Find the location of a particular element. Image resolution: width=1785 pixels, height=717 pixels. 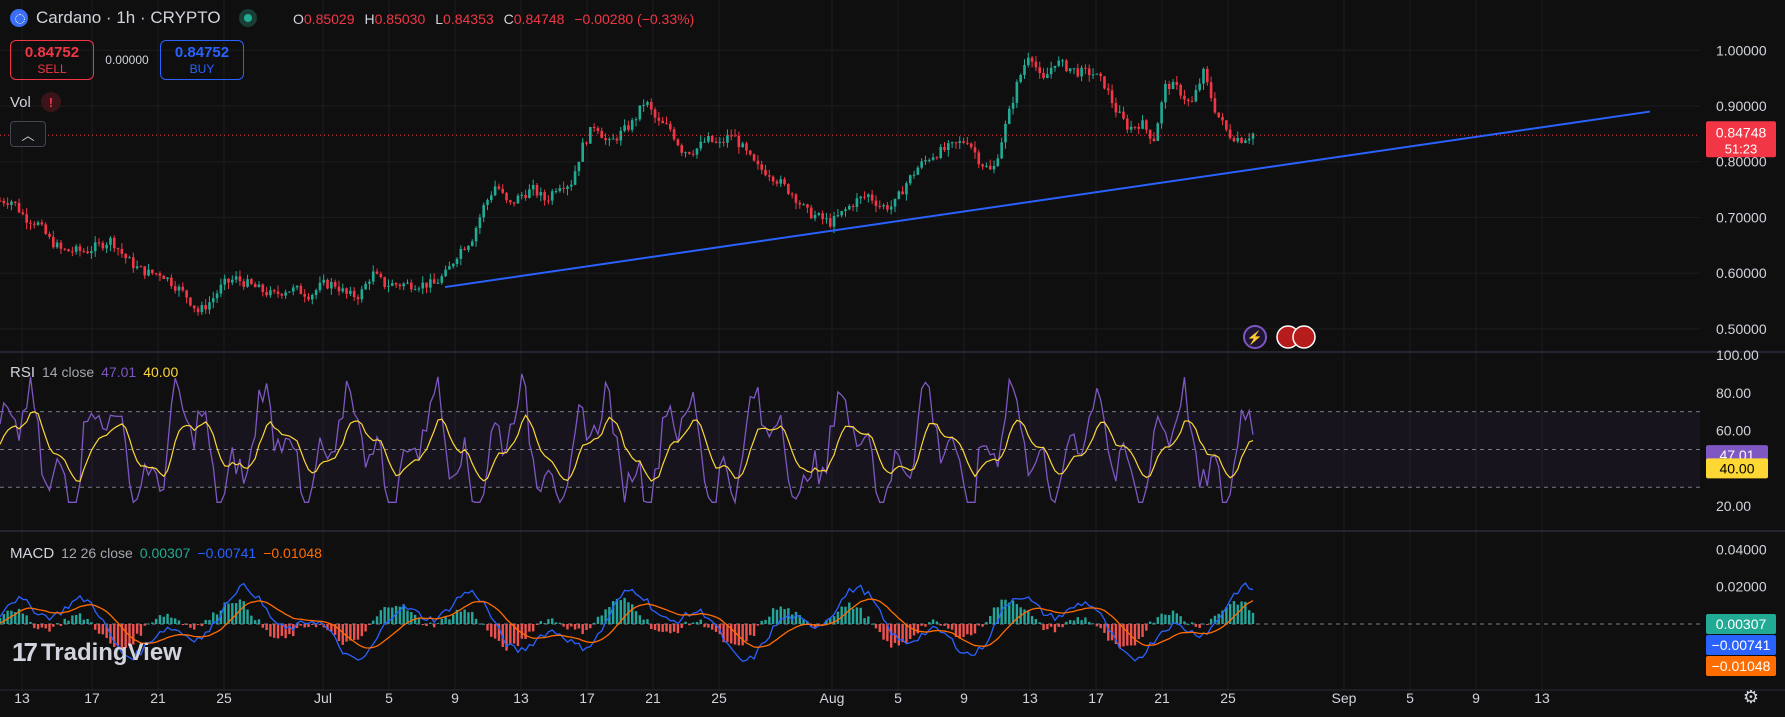

market-status-icon is located at coordinates (247, 18).